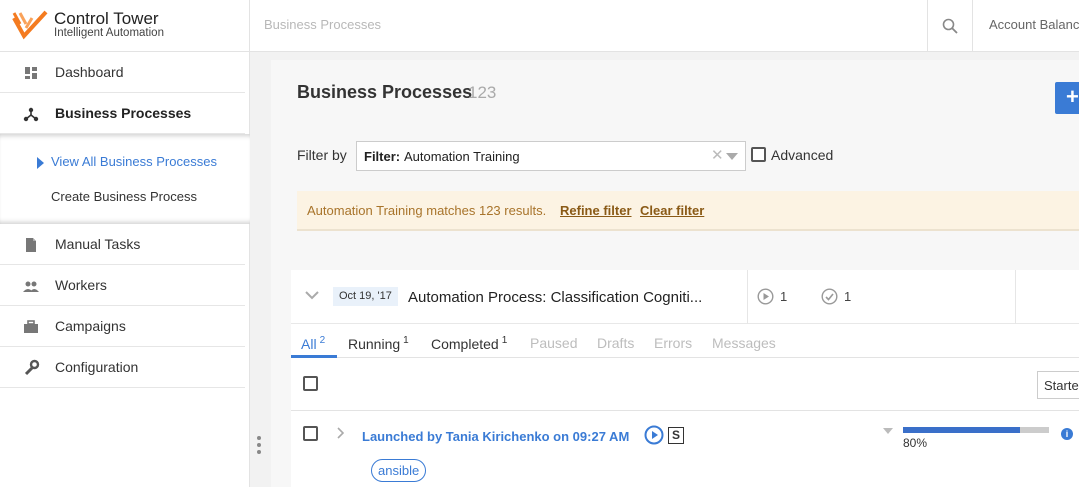 The width and height of the screenshot is (1079, 487). Describe the element at coordinates (134, 161) in the screenshot. I see `submenu-view-all: View All Business Processes` at that location.